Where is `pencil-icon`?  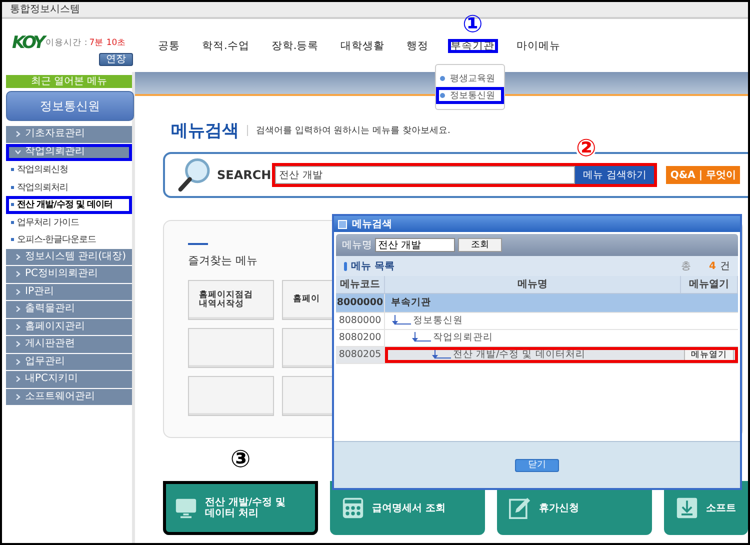
pencil-icon is located at coordinates (520, 508).